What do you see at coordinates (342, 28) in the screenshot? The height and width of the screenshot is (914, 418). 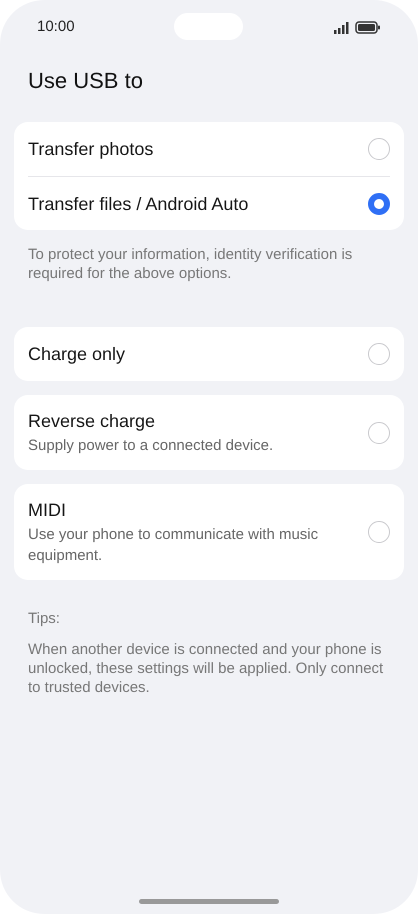 I see `signal-icon` at bounding box center [342, 28].